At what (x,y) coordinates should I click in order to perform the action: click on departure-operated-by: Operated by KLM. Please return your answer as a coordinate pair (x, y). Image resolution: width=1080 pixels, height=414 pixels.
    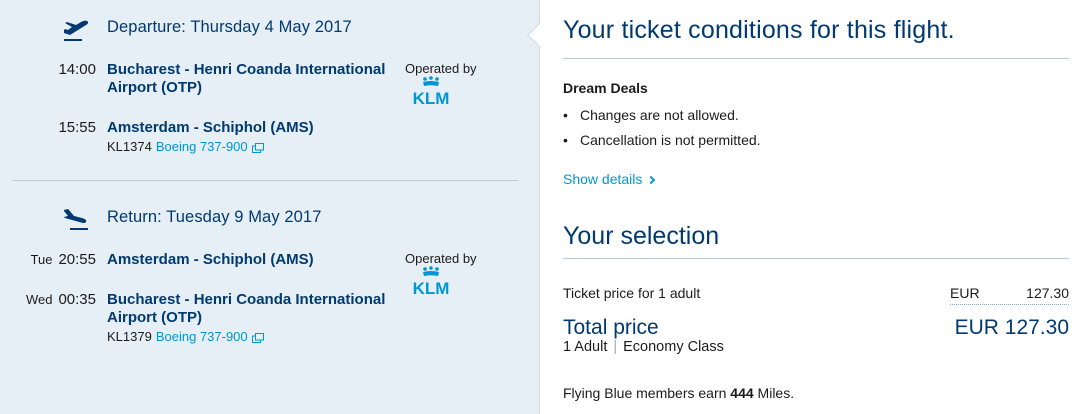
    Looking at the image, I should click on (450, 83).